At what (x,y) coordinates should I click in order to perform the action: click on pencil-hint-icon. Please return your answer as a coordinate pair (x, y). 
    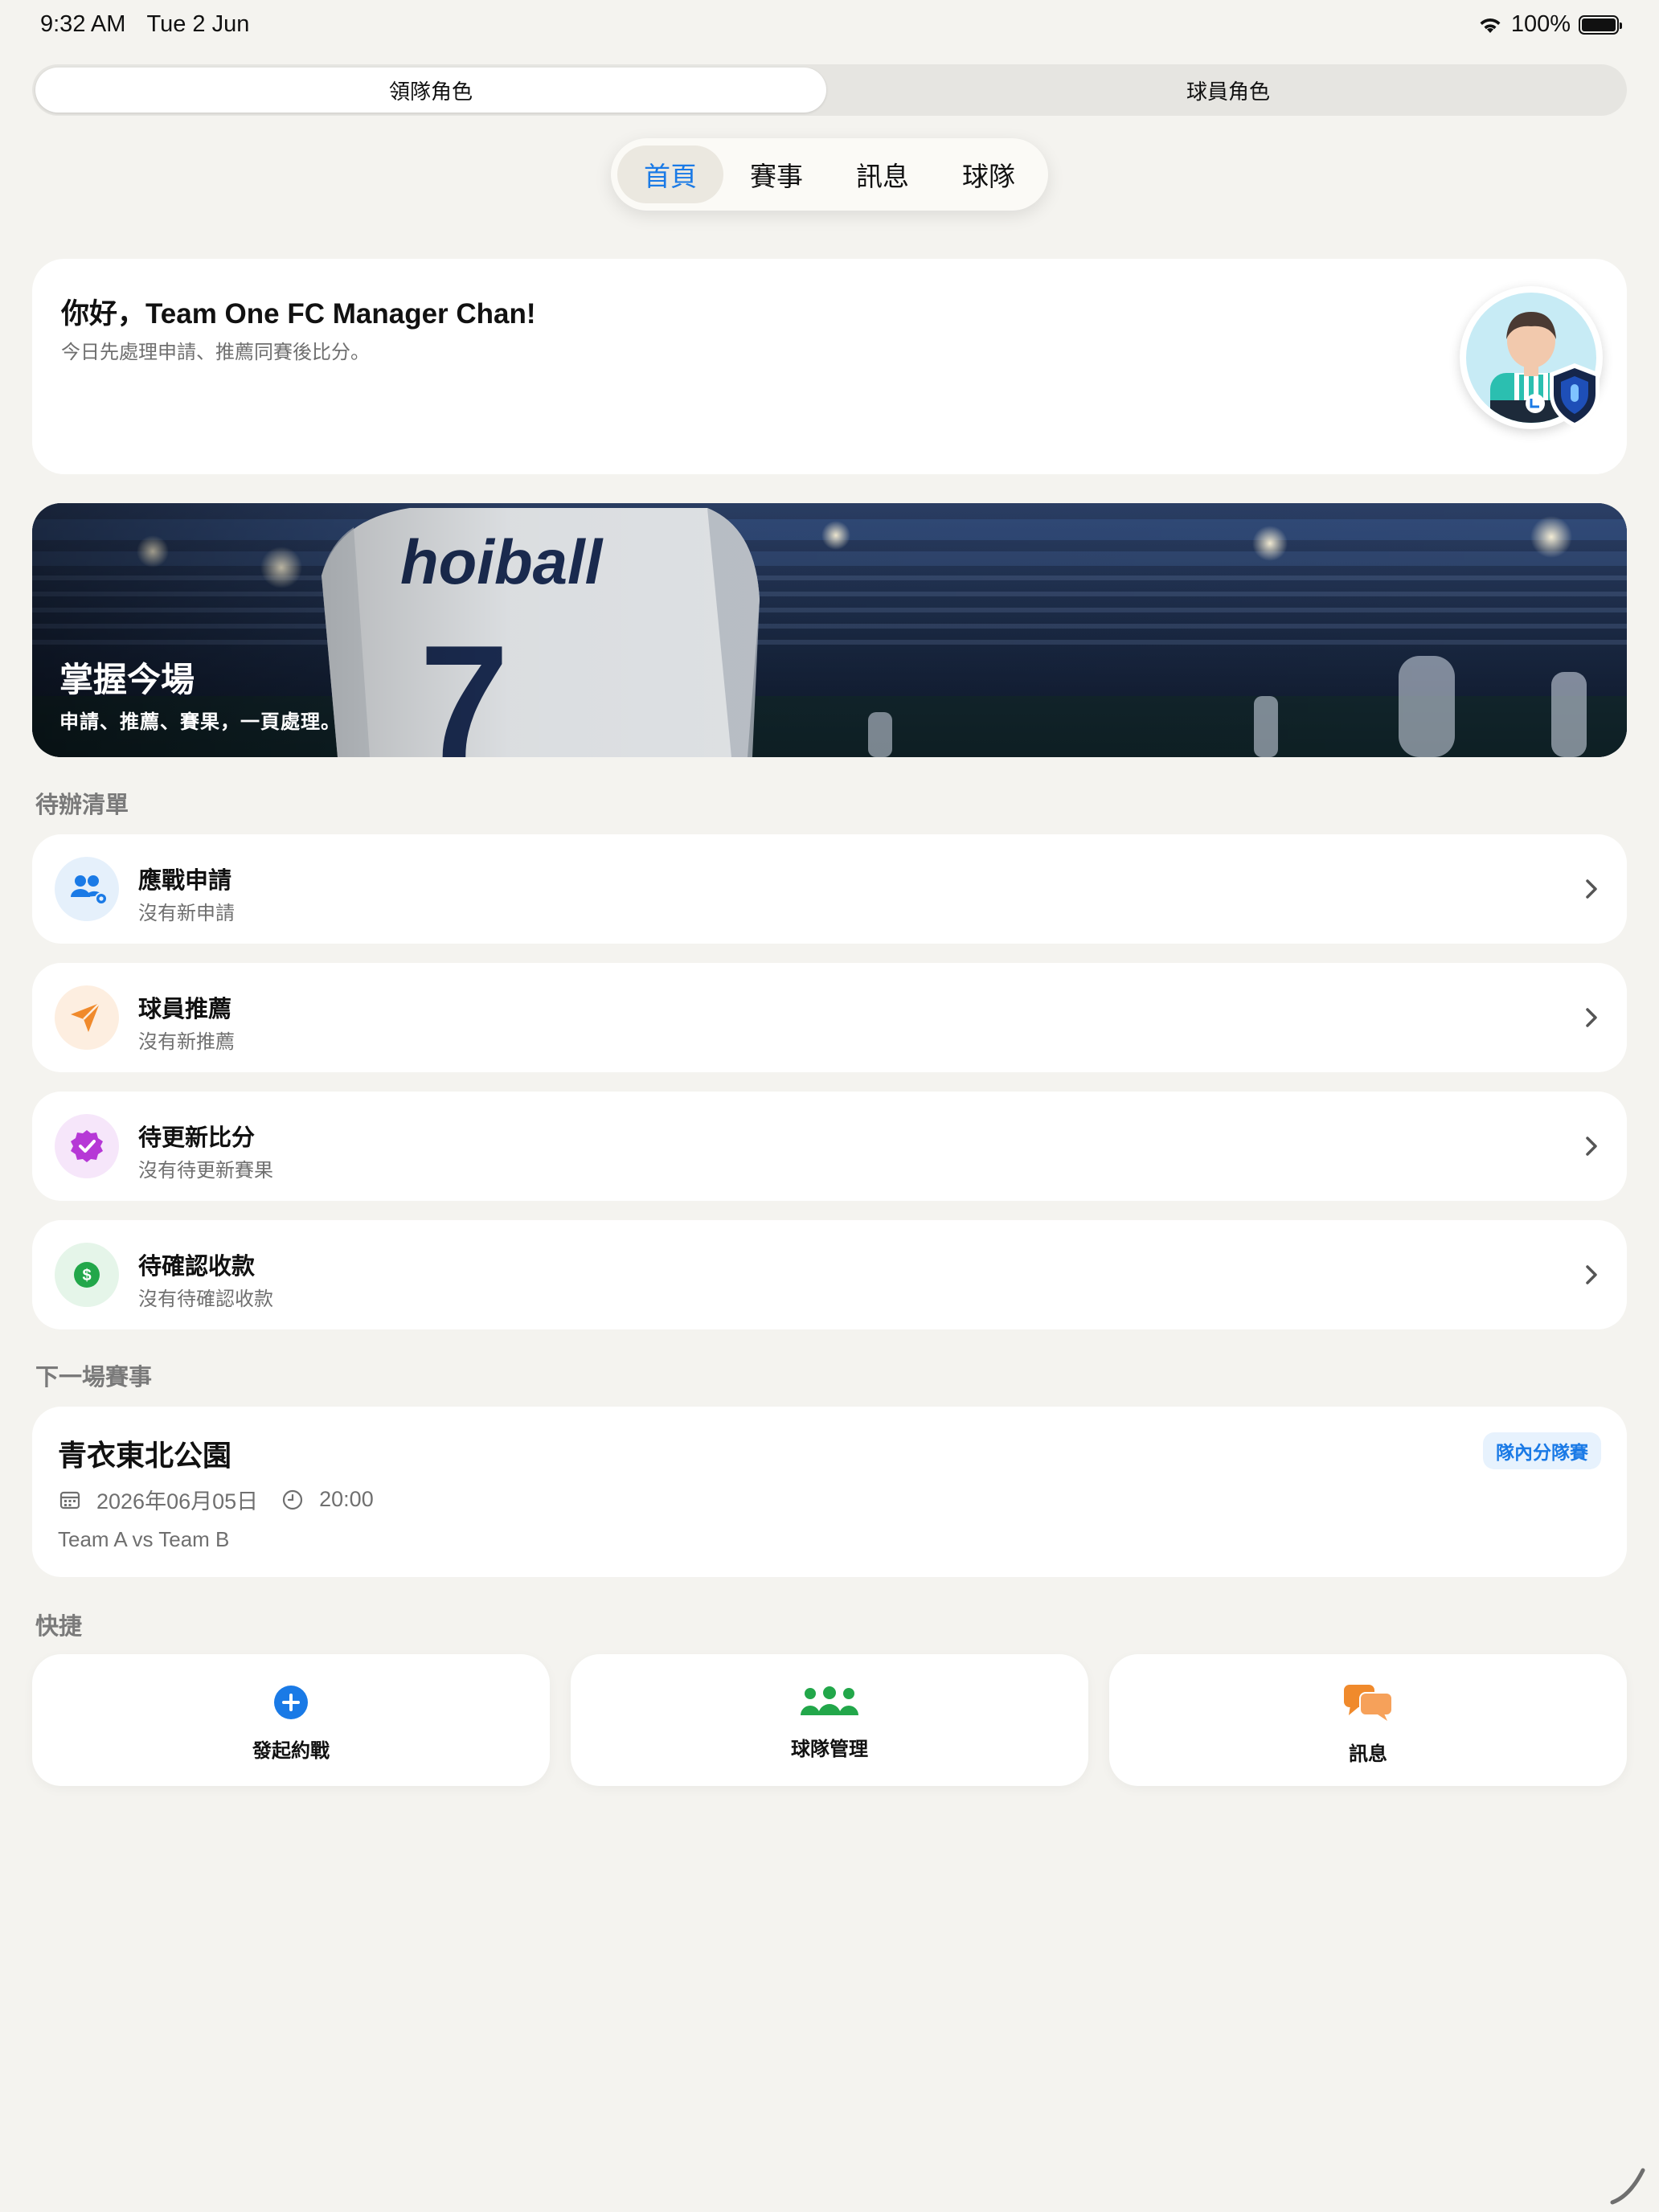
    Looking at the image, I should click on (1627, 2186).